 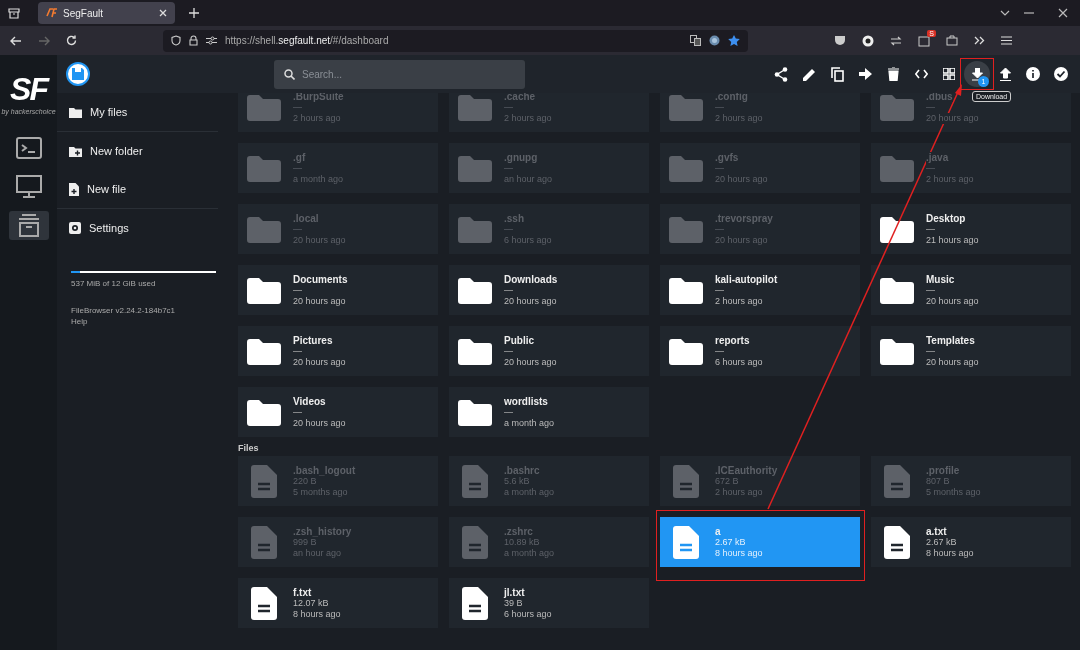 What do you see at coordinates (338, 412) in the screenshot?
I see `folder-item: Videos — 20 hours ago` at bounding box center [338, 412].